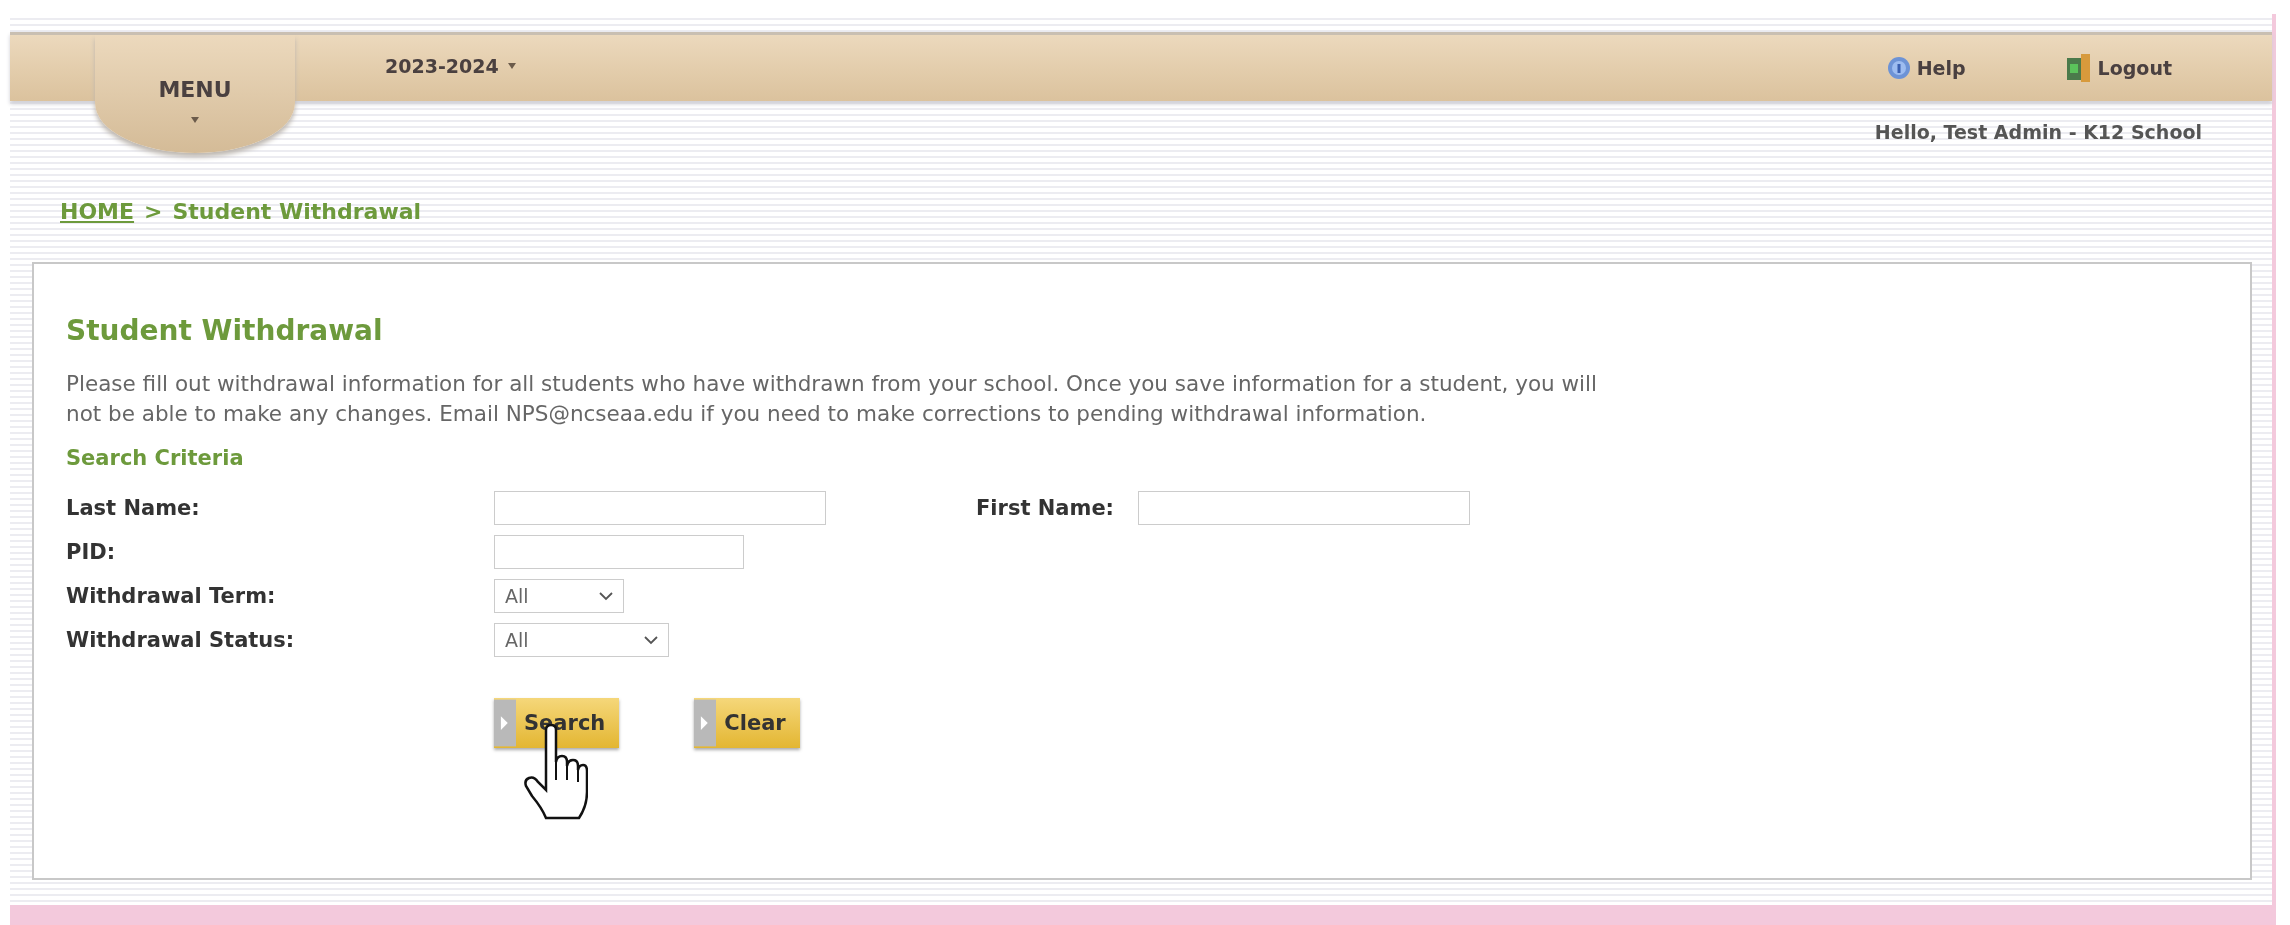 The height and width of the screenshot is (925, 2290). I want to click on clear-button: Clear, so click(747, 723).